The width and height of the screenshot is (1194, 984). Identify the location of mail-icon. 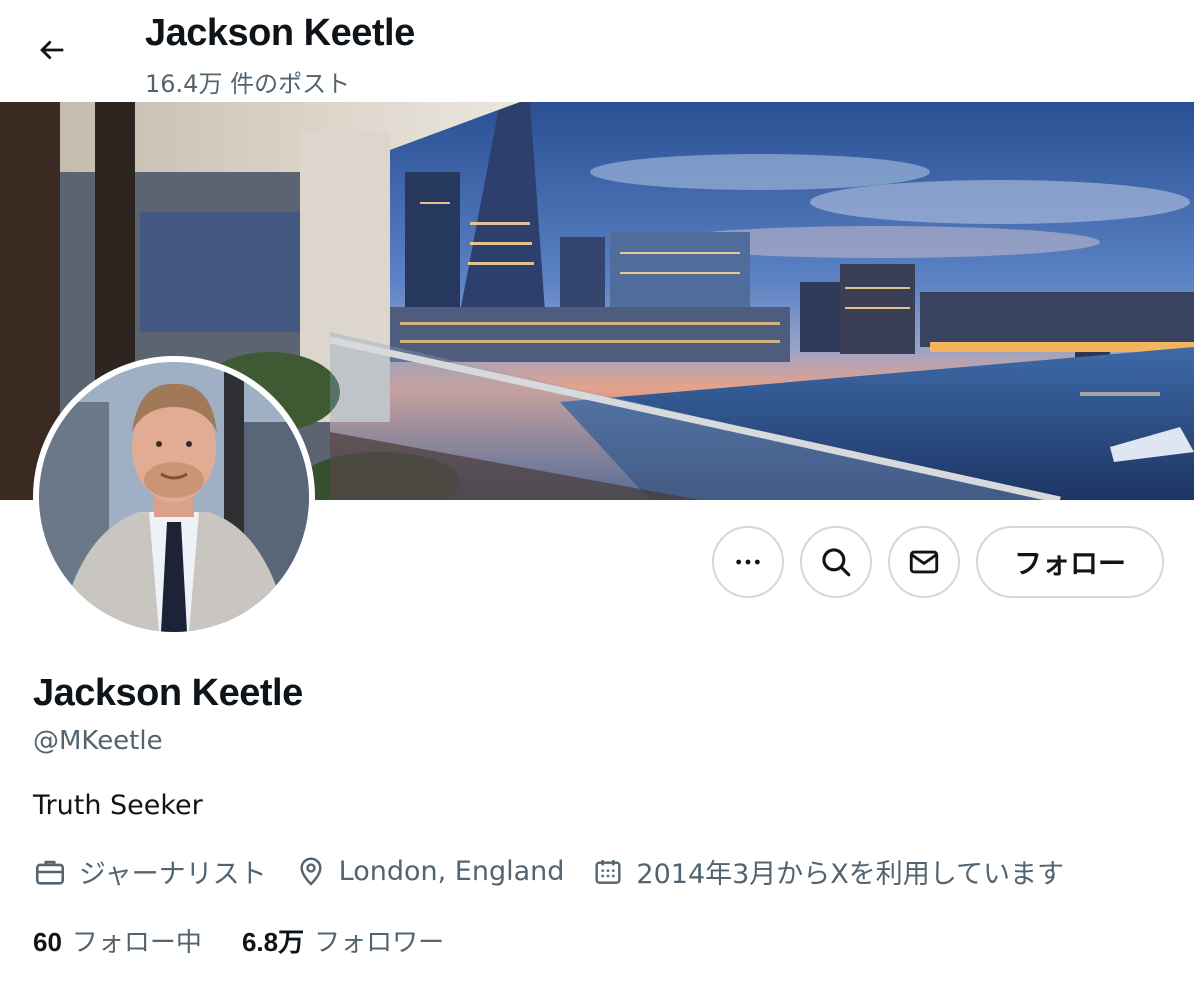
(924, 562).